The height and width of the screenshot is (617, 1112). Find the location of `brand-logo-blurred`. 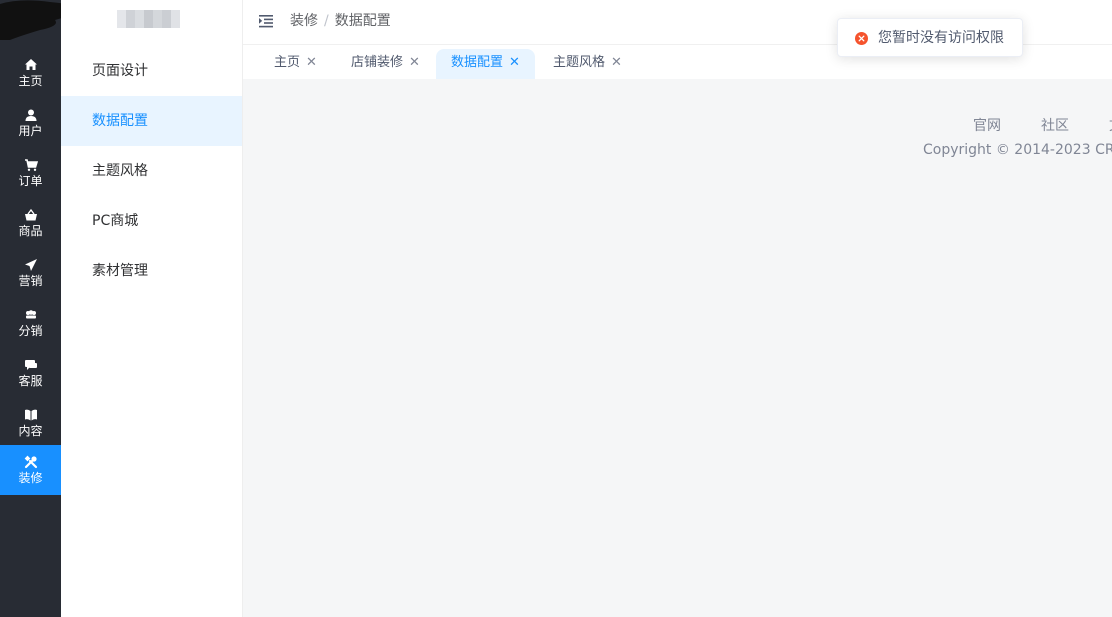

brand-logo-blurred is located at coordinates (152, 19).